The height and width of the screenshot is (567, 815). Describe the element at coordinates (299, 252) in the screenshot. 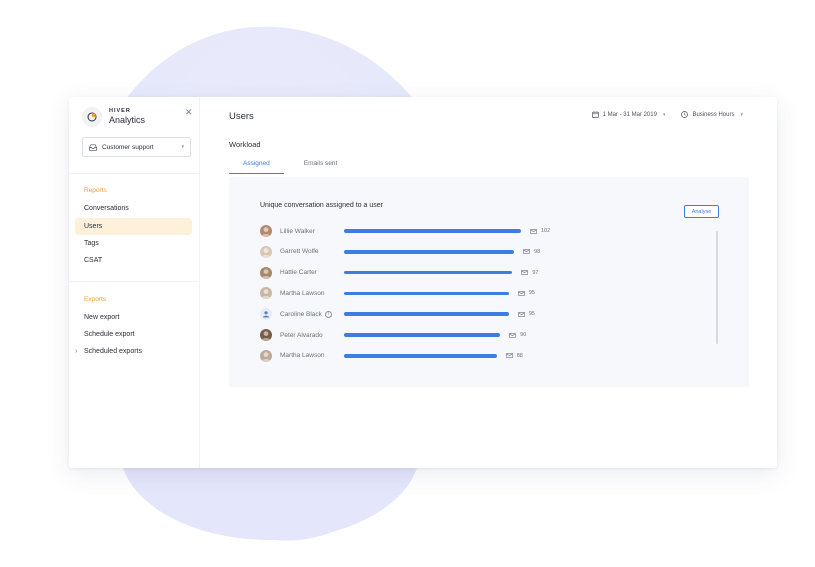

I see `user-name-text: Garrett Wolfe` at that location.